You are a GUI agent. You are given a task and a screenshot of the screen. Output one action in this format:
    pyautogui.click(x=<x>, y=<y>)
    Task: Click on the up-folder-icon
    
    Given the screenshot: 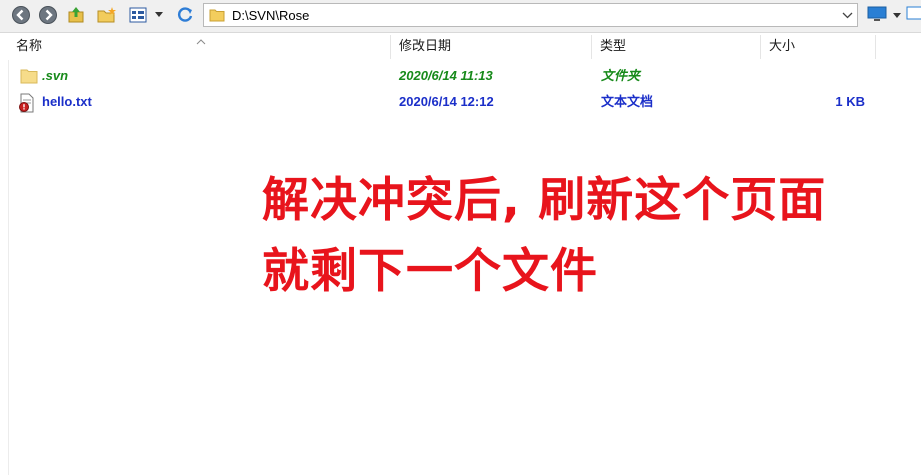 What is the action you would take?
    pyautogui.click(x=76, y=15)
    